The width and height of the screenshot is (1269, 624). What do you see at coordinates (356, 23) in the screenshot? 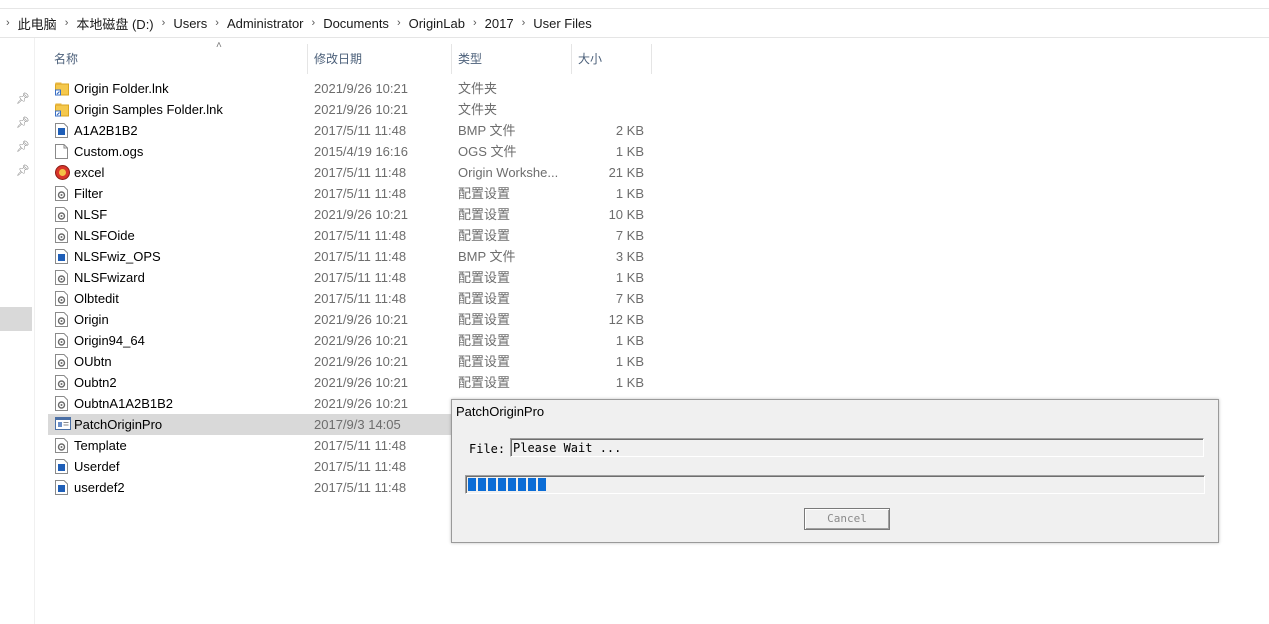
I see `breadcrumb-label: Documents` at bounding box center [356, 23].